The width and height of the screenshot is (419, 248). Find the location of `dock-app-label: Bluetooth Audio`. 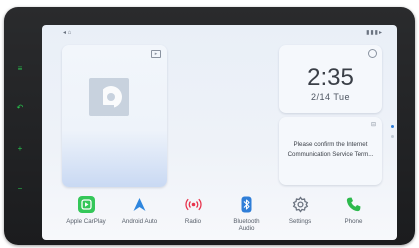

dock-app-label: Bluetooth Audio is located at coordinates (246, 225).